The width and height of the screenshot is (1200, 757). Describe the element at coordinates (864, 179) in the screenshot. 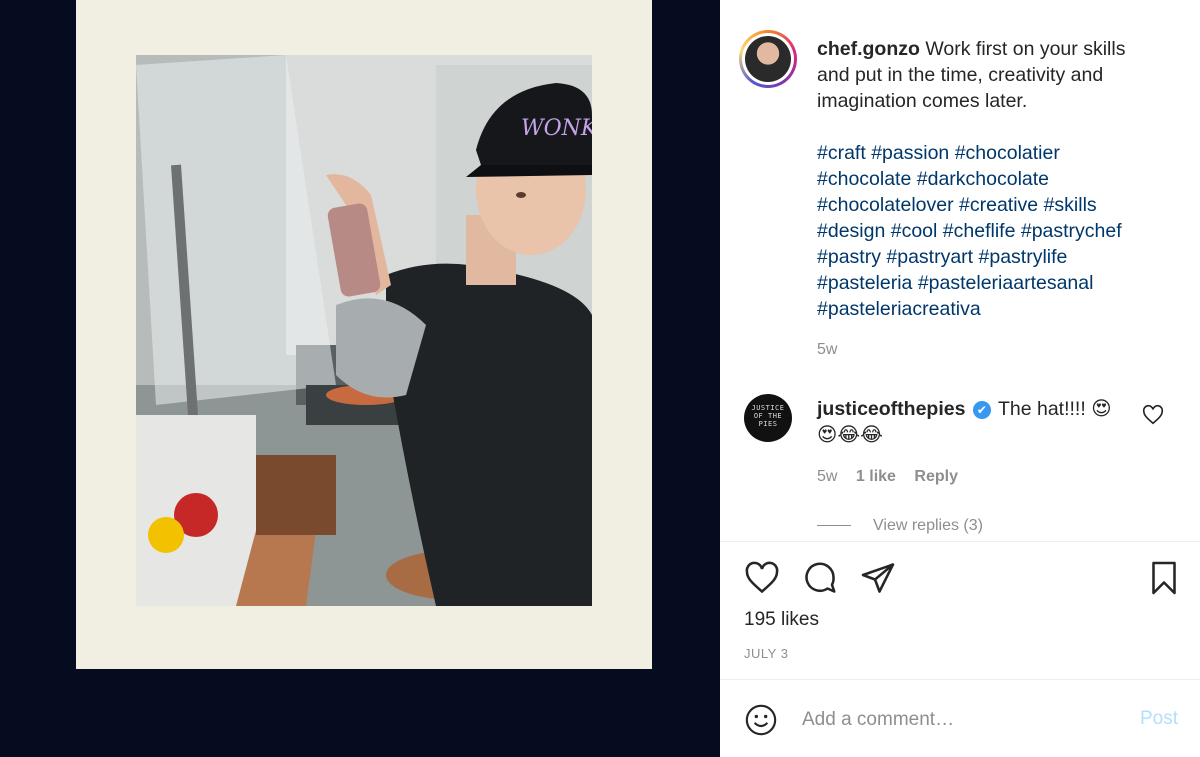

I see `hashtag: #chocolate` at that location.